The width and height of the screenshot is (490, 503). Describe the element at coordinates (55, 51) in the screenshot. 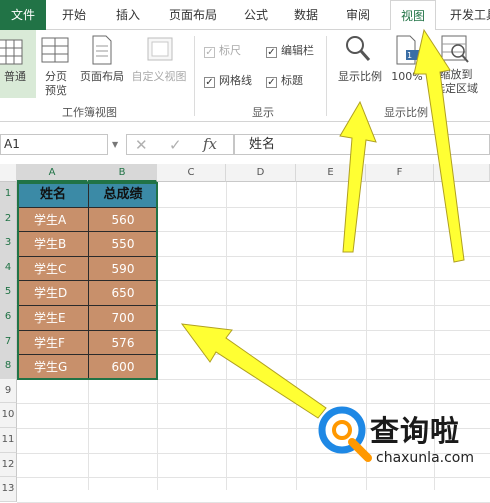

I see `page-break-preview-icon` at that location.